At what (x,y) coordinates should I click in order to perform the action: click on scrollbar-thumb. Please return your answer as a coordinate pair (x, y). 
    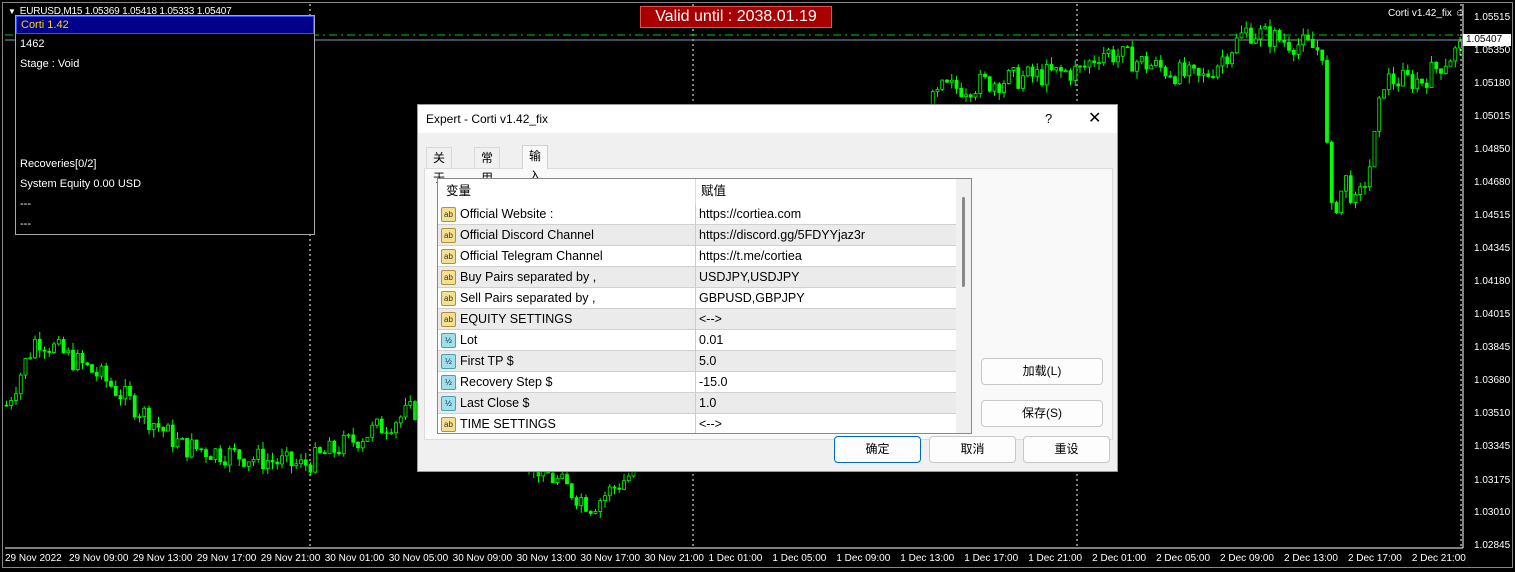
    Looking at the image, I should click on (963, 242).